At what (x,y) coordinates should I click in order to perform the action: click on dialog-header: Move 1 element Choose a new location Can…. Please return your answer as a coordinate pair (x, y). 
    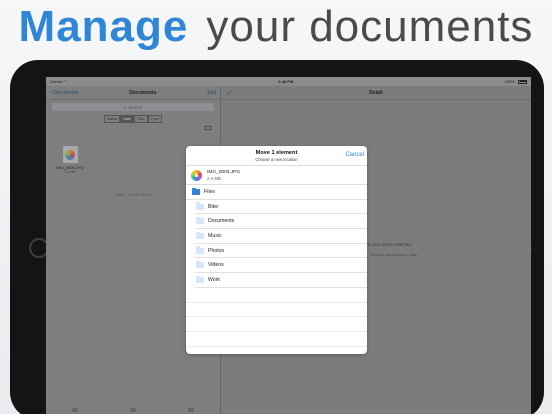
    Looking at the image, I should click on (276, 156).